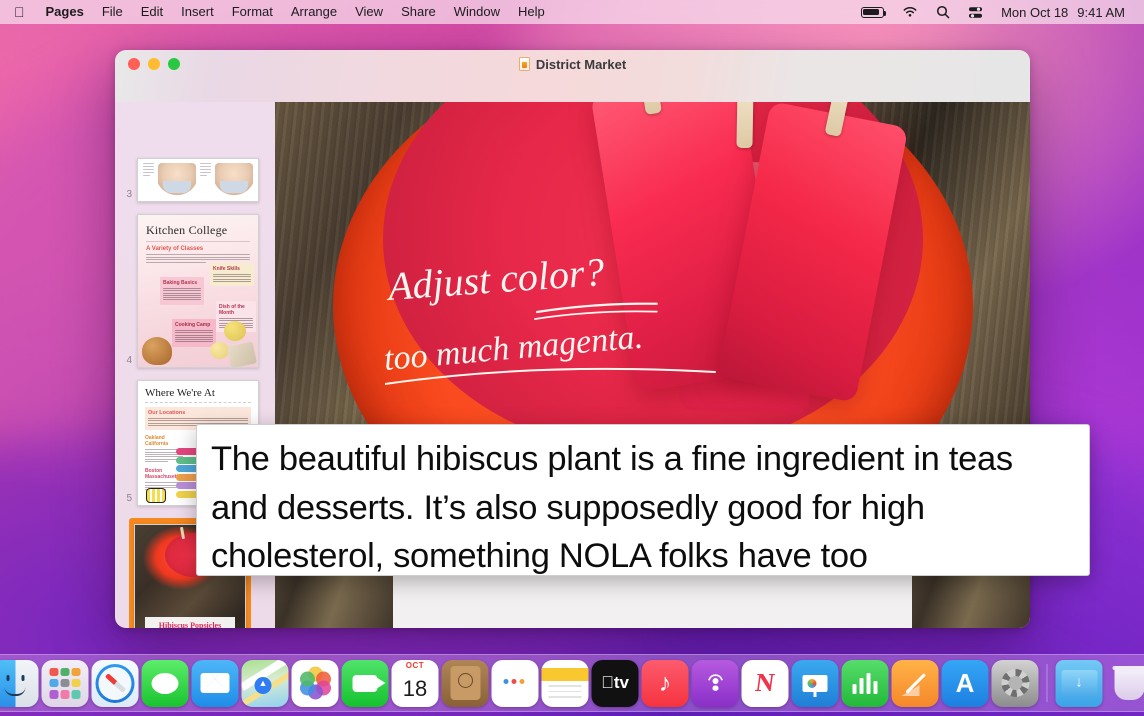 Image resolution: width=1144 pixels, height=716 pixels. Describe the element at coordinates (369, 12) in the screenshot. I see `menu-item-view: View` at that location.